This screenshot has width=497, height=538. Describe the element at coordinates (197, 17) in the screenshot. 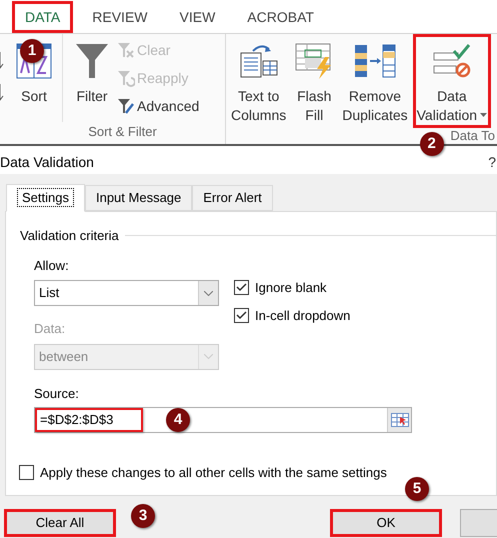

I see `ribbon-tab: VIEW` at that location.